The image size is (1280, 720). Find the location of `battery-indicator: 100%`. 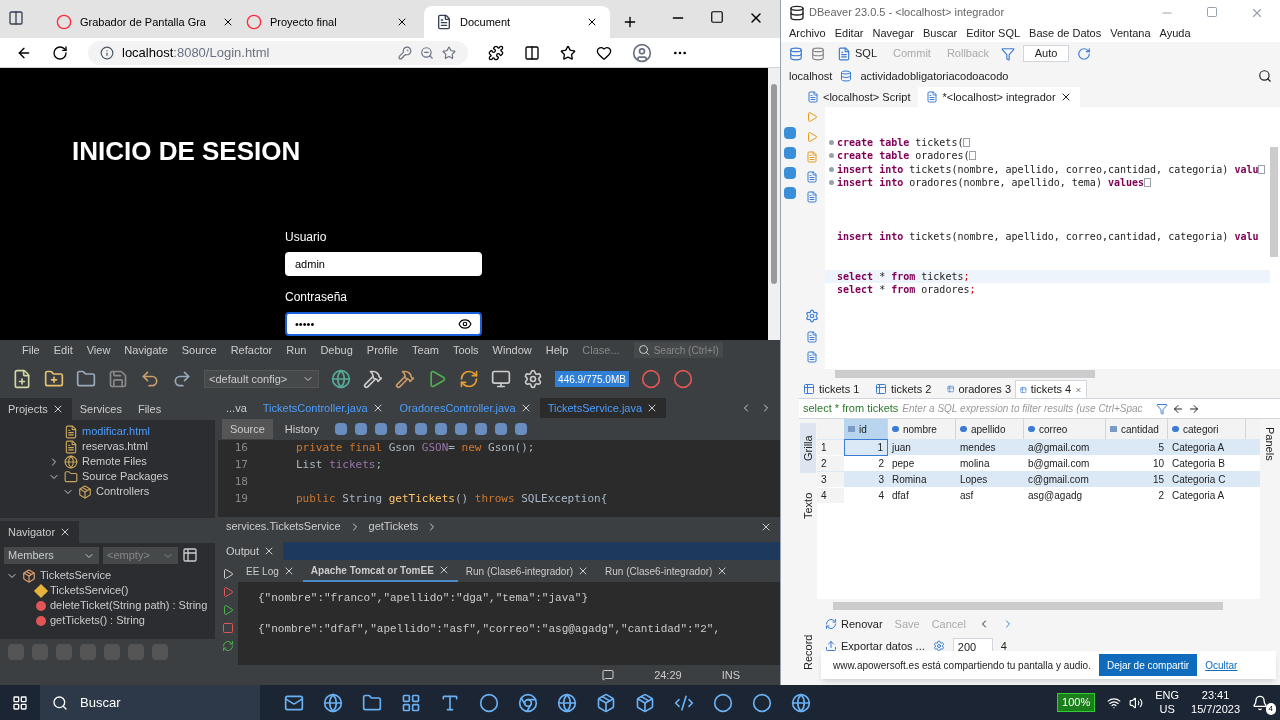

battery-indicator: 100% is located at coordinates (1076, 702).